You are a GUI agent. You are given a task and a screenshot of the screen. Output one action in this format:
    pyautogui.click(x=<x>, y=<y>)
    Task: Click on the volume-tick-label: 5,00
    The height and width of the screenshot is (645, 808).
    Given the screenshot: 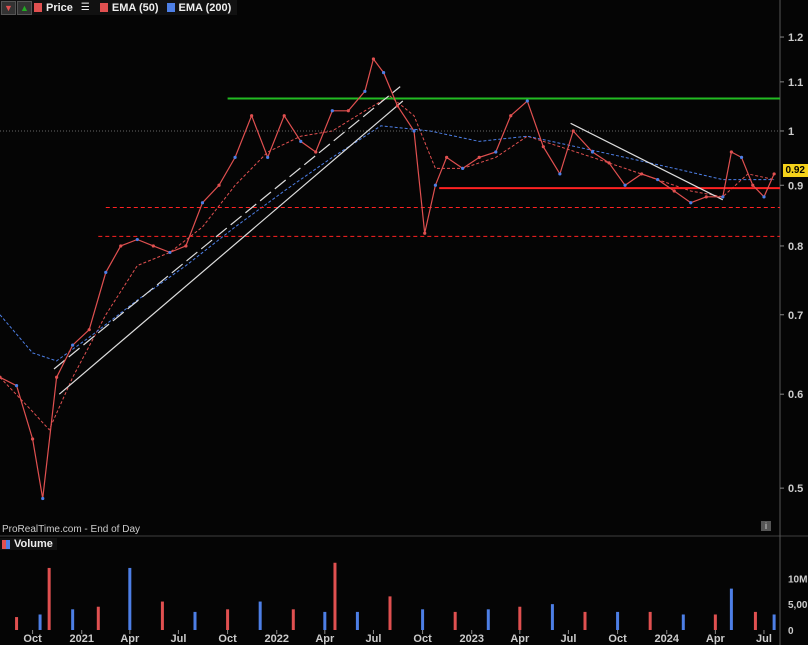 What is the action you would take?
    pyautogui.click(x=798, y=605)
    